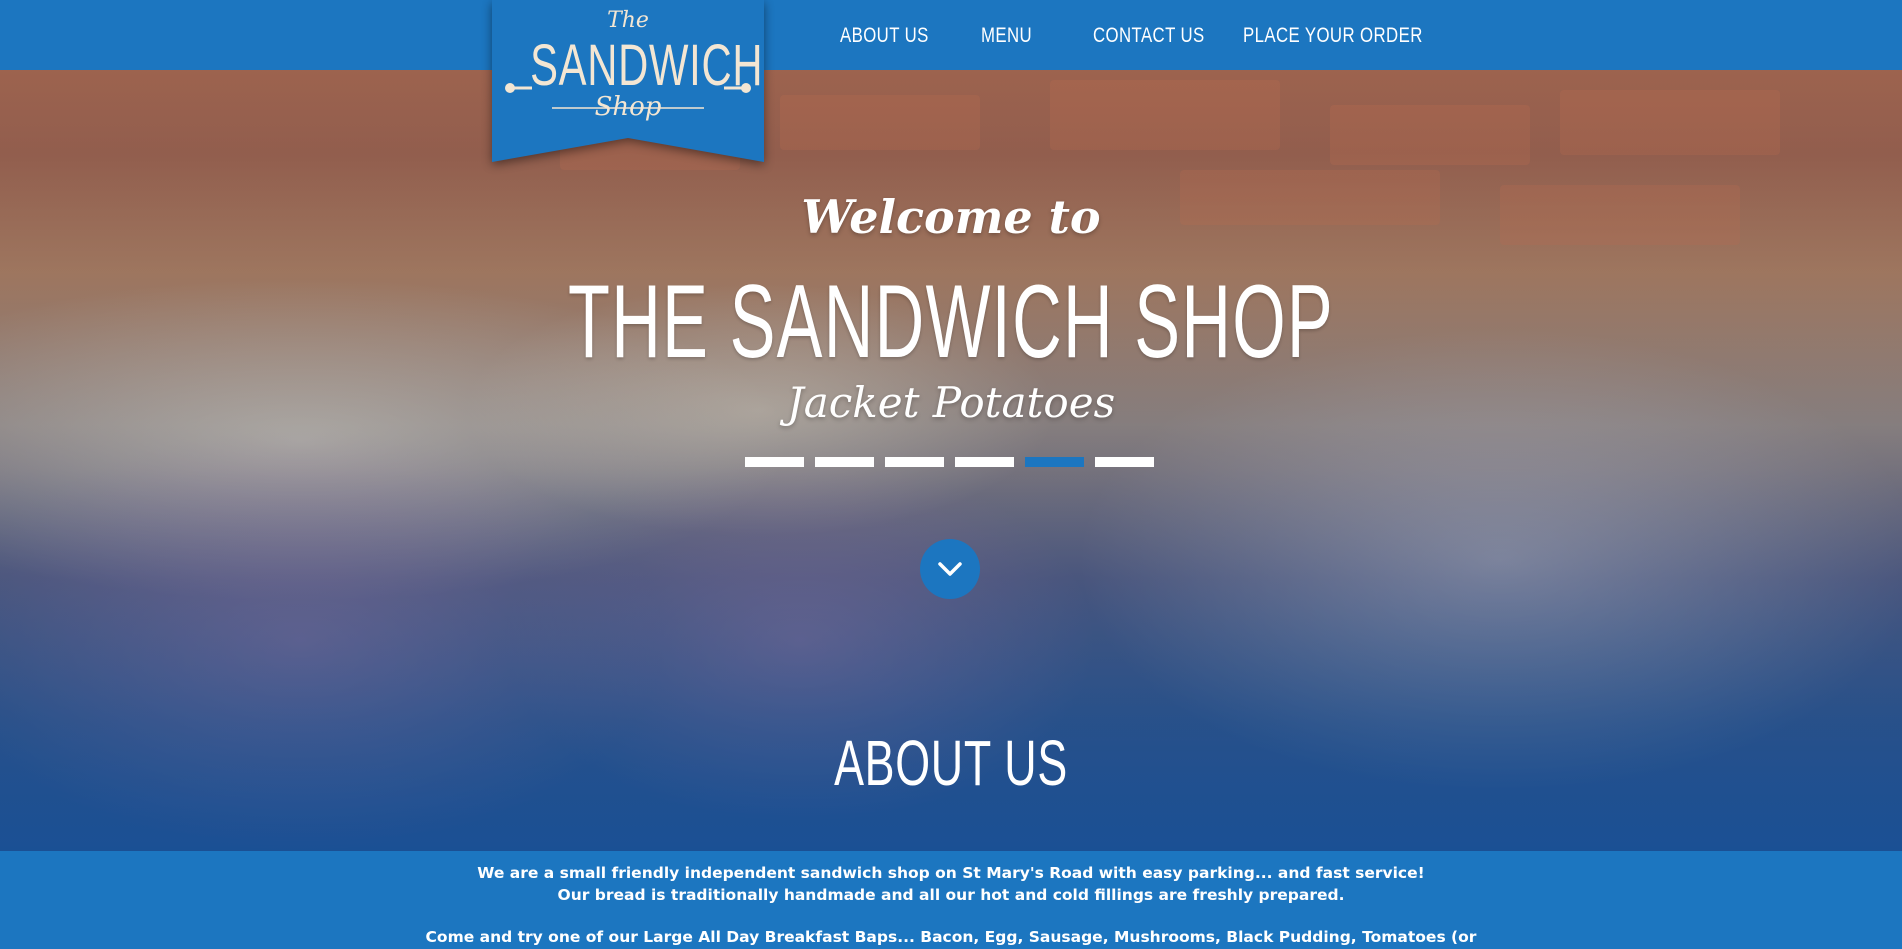 This screenshot has height=949, width=1902. I want to click on hero-title: THE SANDWICH SHOP, so click(951, 322).